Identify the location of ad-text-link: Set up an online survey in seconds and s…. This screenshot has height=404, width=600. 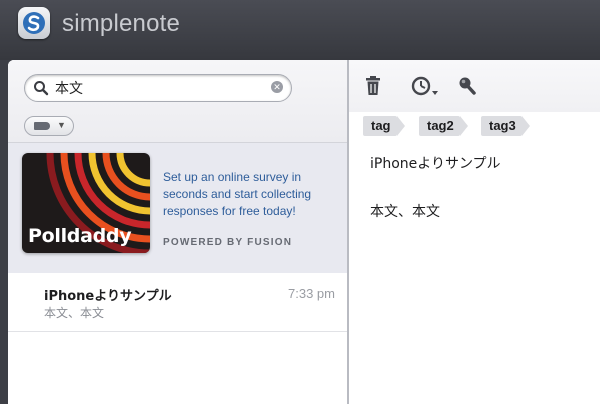
(248, 194).